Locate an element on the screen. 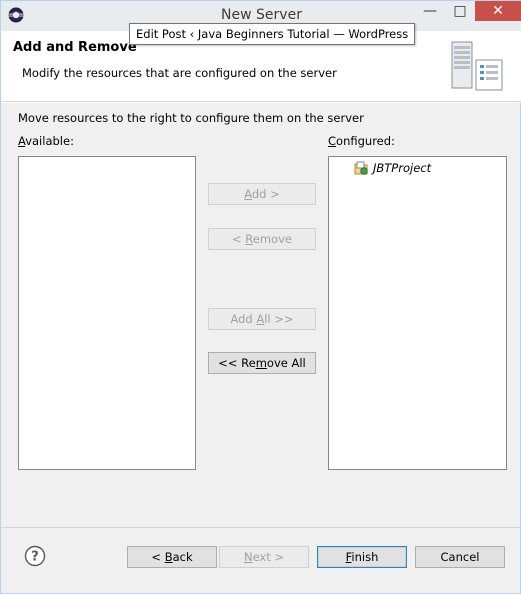 This screenshot has height=594, width=521. close-button: ✕ is located at coordinates (498, 11).